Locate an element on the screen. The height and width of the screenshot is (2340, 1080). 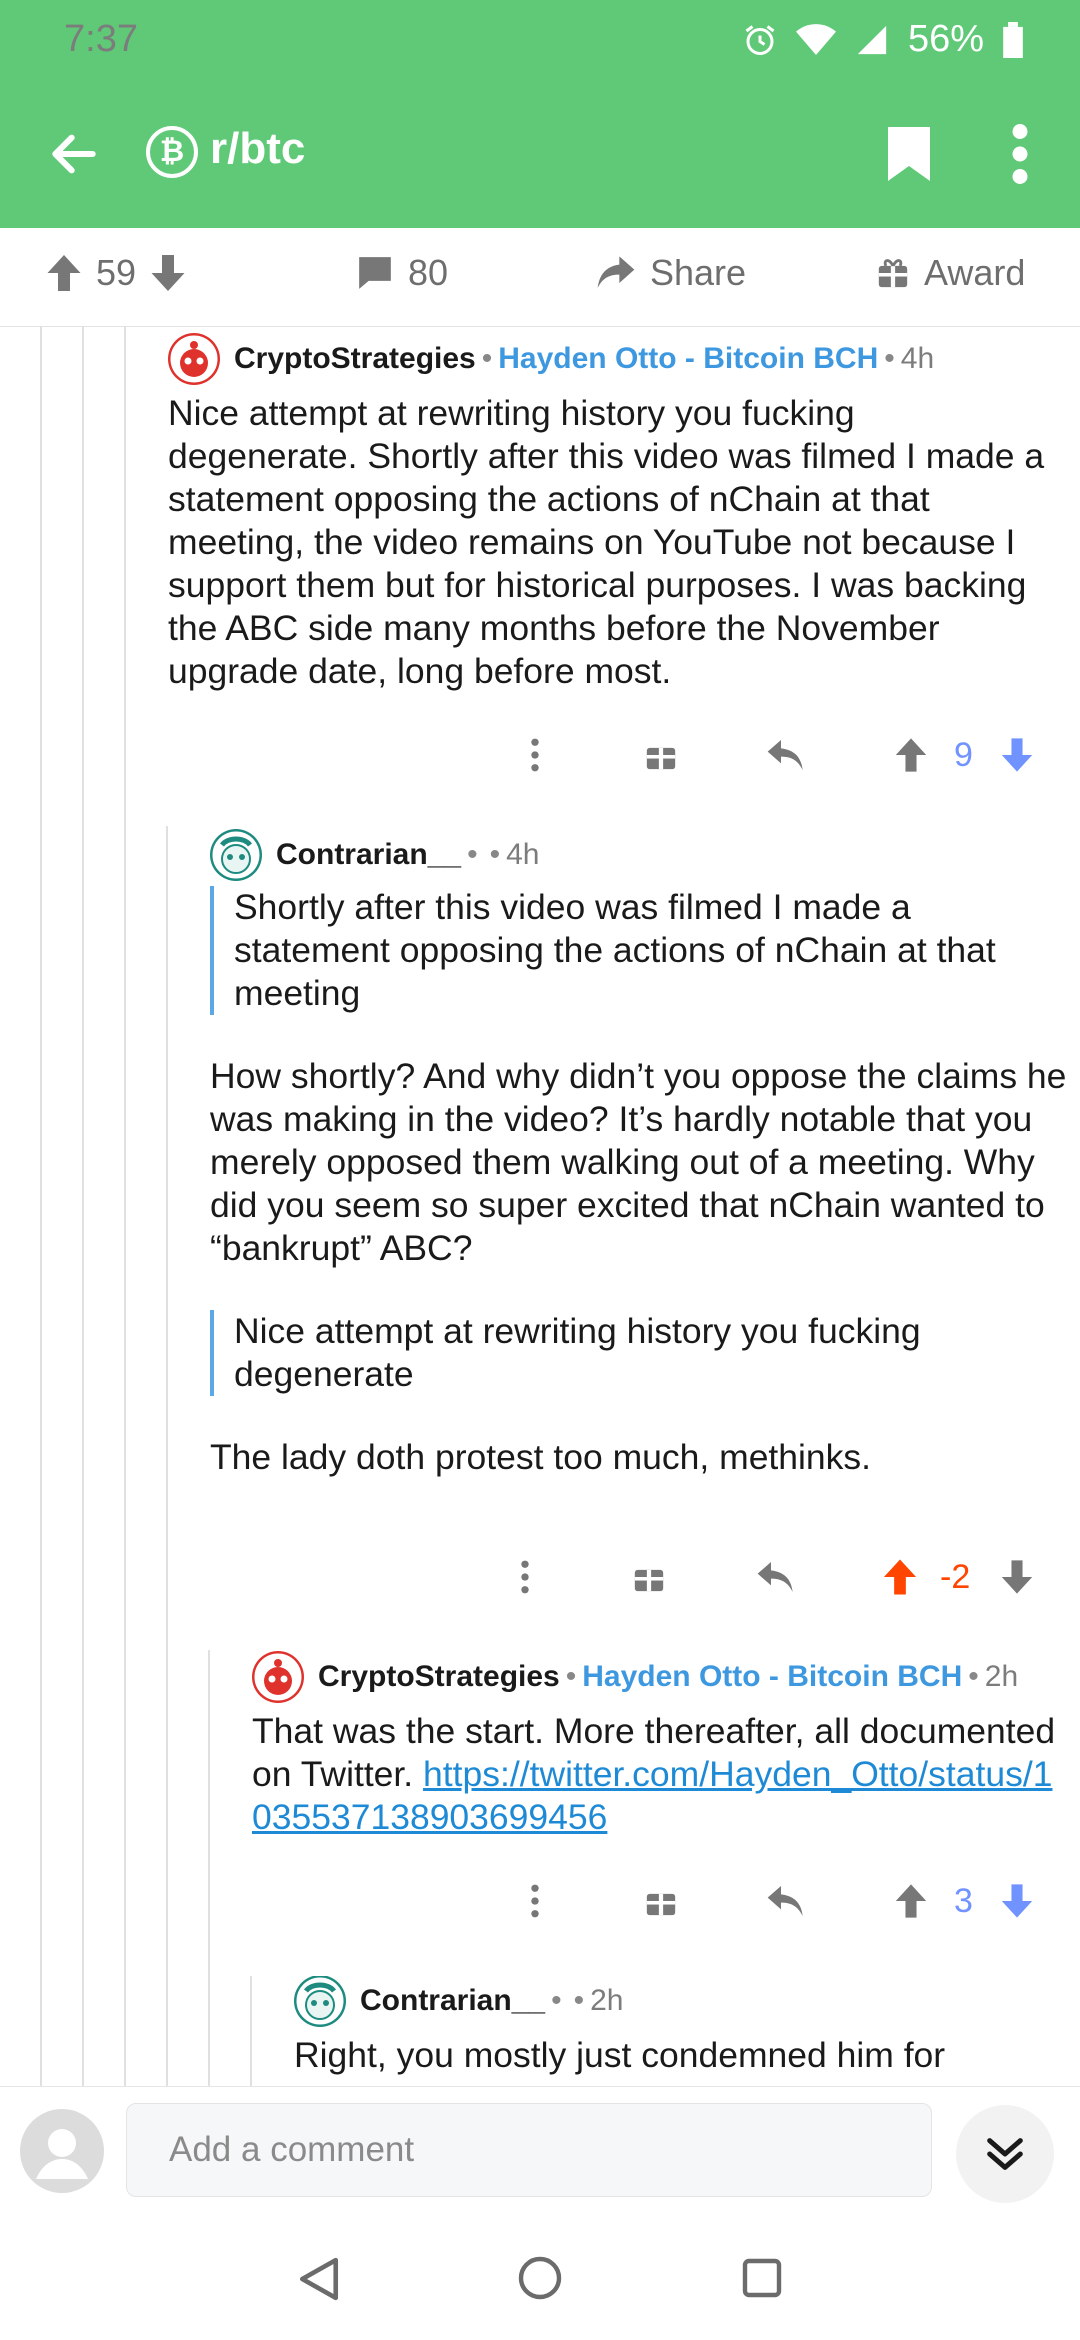
comment-input: Add a comment is located at coordinates (529, 2150).